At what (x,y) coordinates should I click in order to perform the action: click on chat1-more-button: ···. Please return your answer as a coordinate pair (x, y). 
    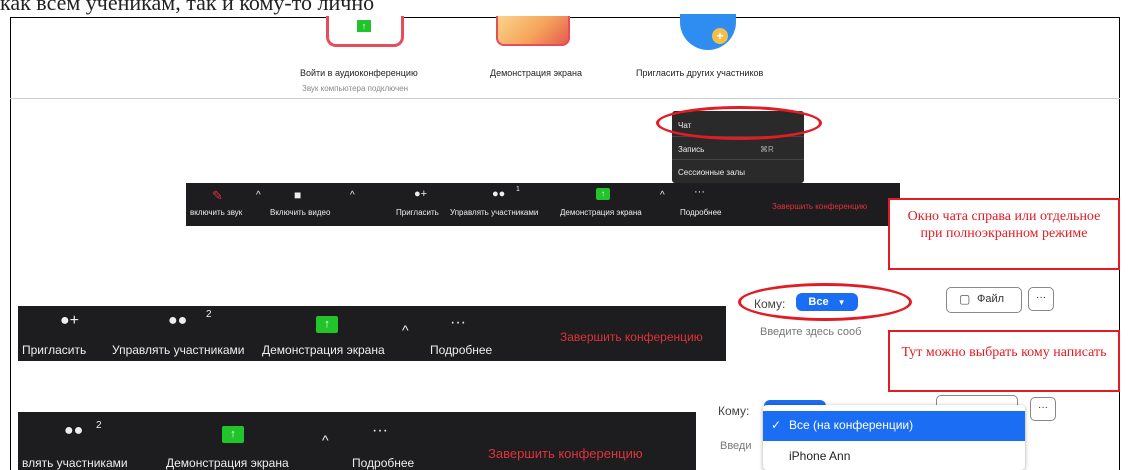
    Looking at the image, I should click on (1041, 299).